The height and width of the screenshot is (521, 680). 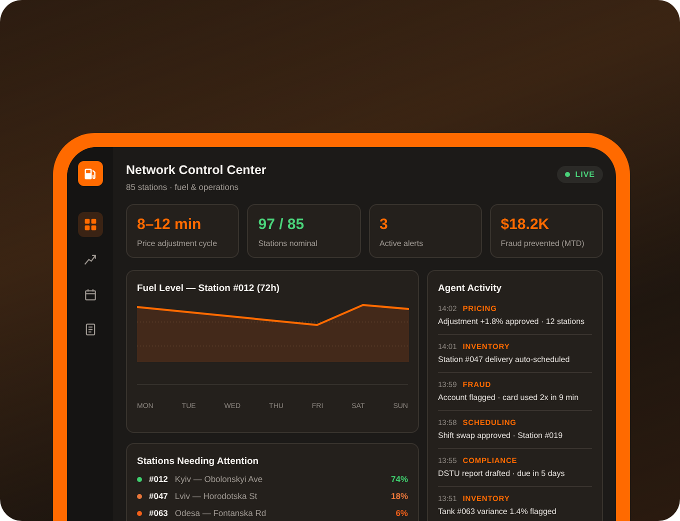 What do you see at coordinates (580, 174) in the screenshot?
I see `live-badge: LIVE` at bounding box center [580, 174].